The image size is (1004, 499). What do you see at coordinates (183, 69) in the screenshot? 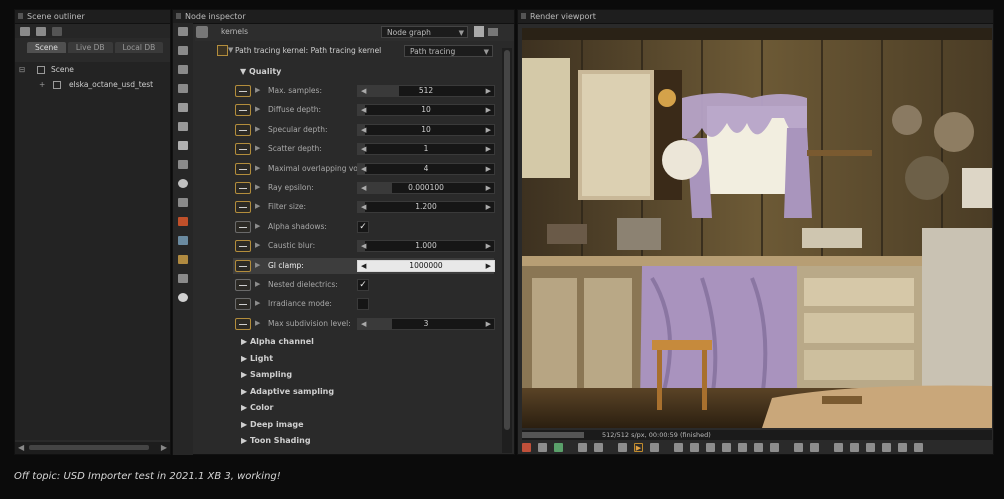
I see `image-node-icon` at bounding box center [183, 69].